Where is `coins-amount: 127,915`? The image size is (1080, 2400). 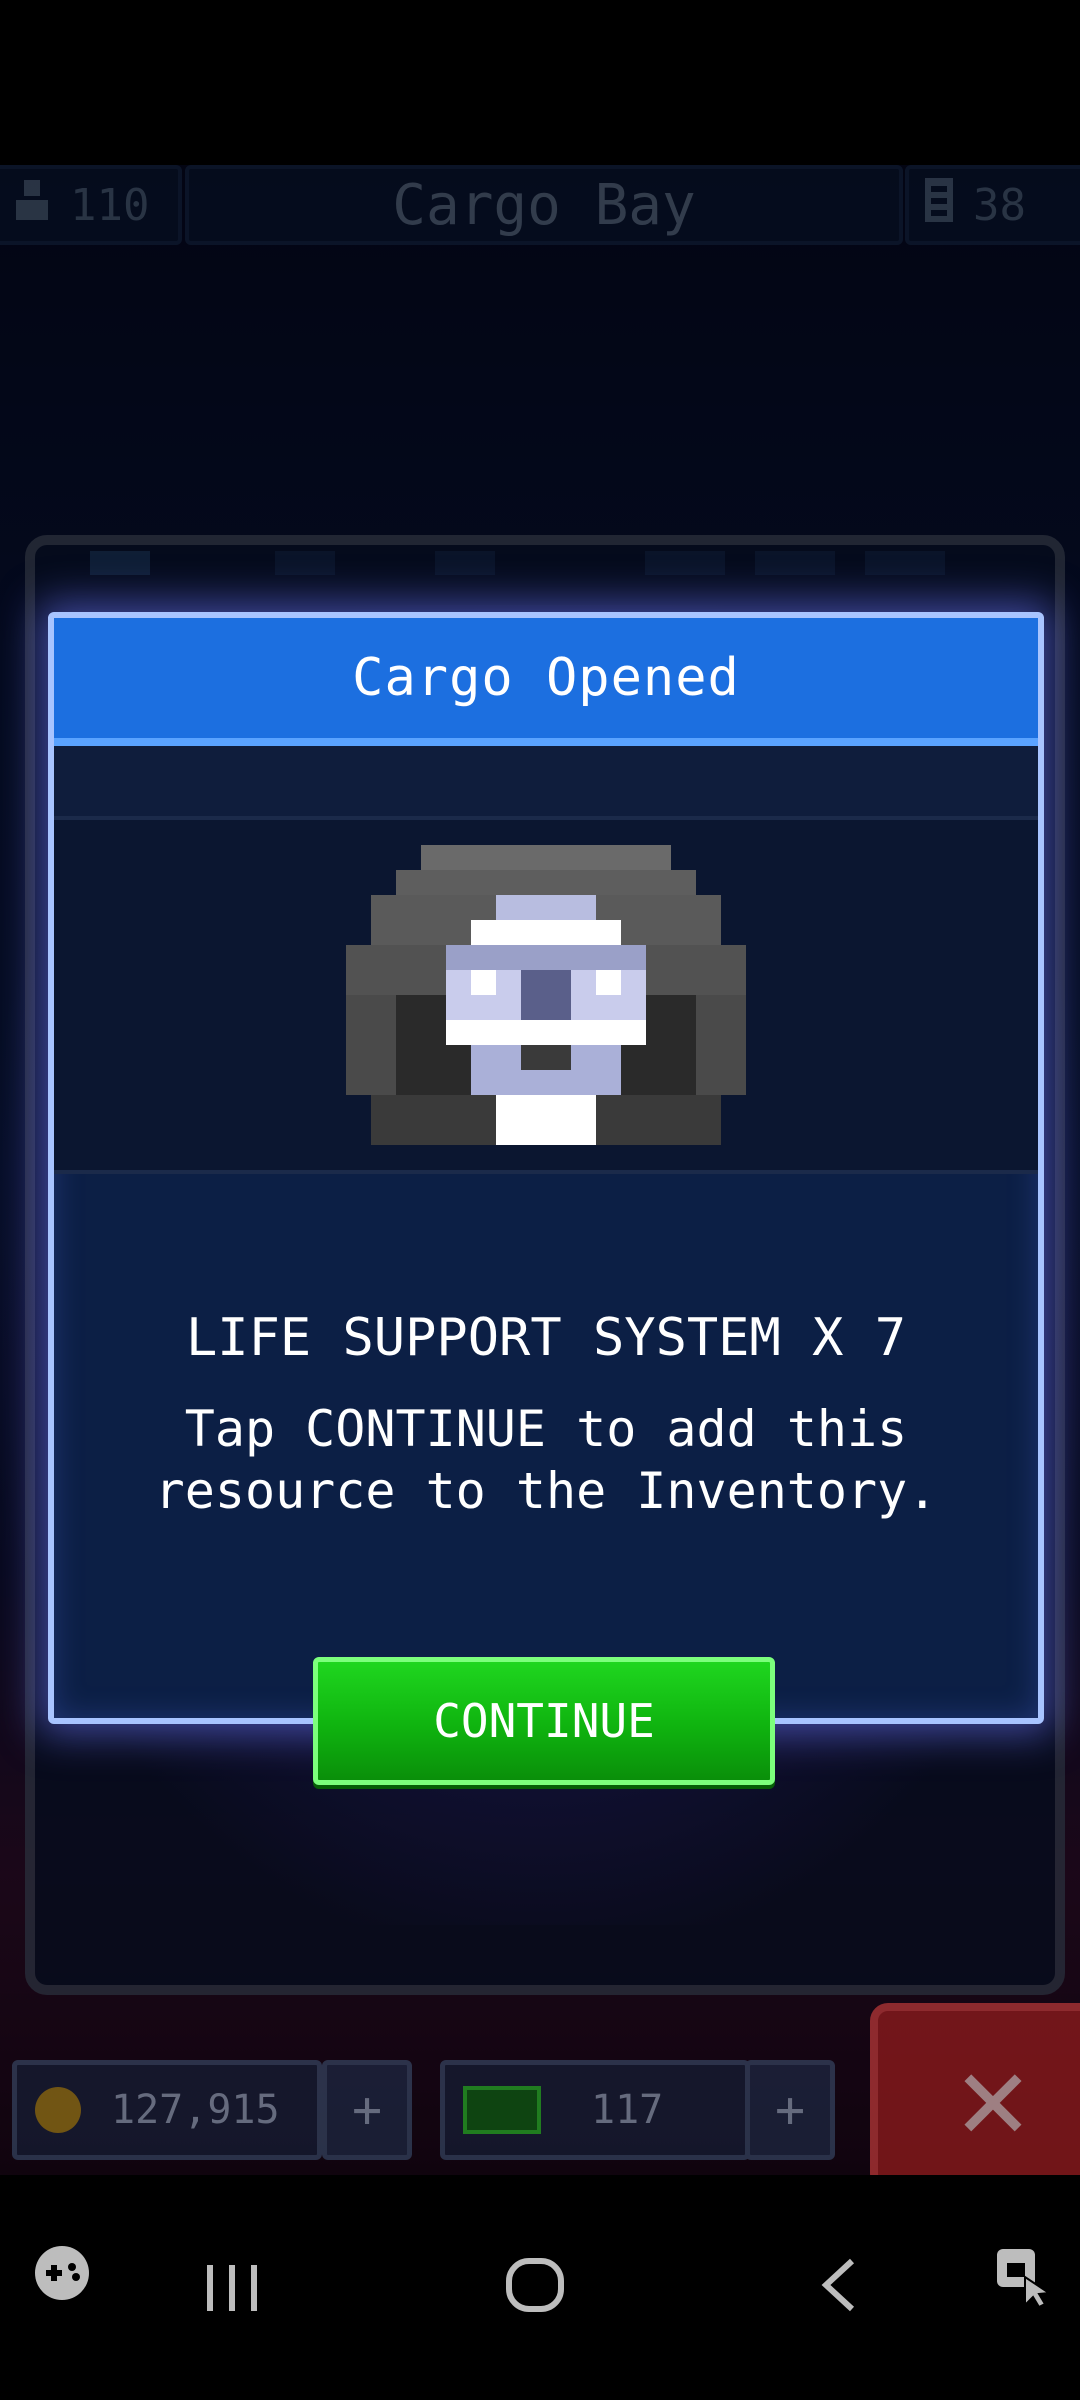
coins-amount: 127,915 is located at coordinates (195, 2110).